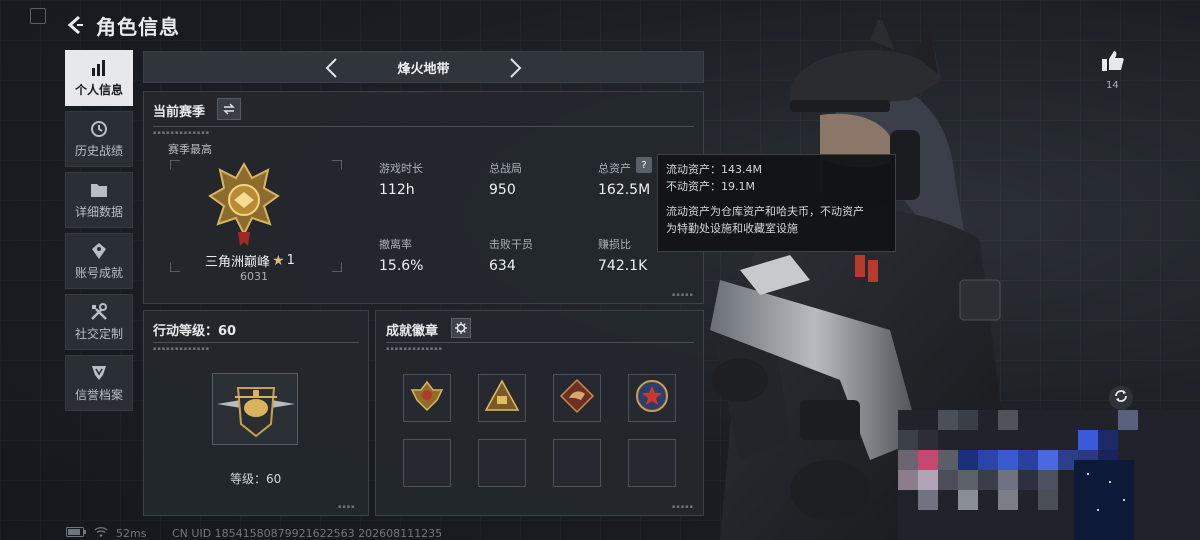 The width and height of the screenshot is (1200, 540). What do you see at coordinates (732, 228) in the screenshot?
I see `tooltip-desc-line2: 为特勤处设施和收藏室设施` at bounding box center [732, 228].